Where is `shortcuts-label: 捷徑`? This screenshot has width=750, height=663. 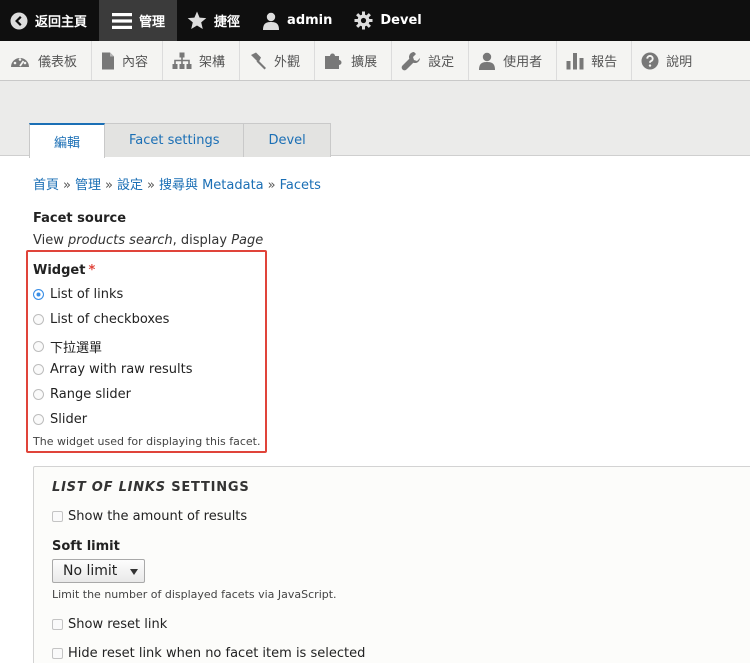 shortcuts-label: 捷徑 is located at coordinates (227, 22).